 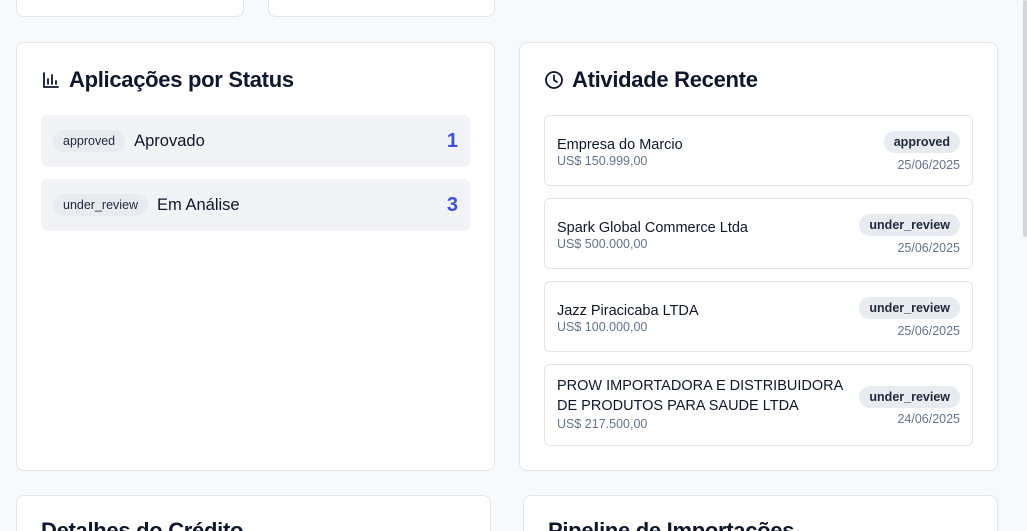 I want to click on activity-card-title-text: Atividade Recente, so click(x=665, y=79).